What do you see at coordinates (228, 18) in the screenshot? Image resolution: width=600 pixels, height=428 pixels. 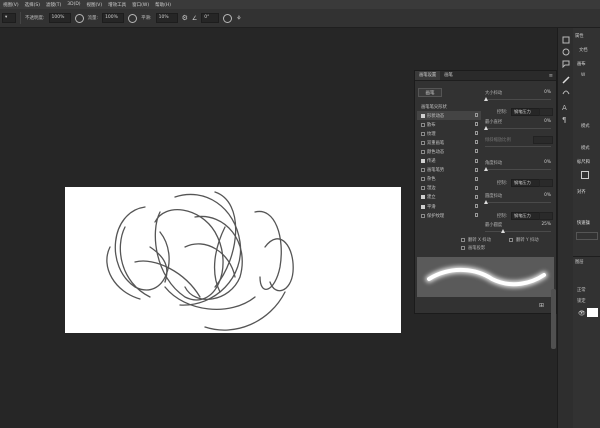 I see `pressure-size-icon` at bounding box center [228, 18].